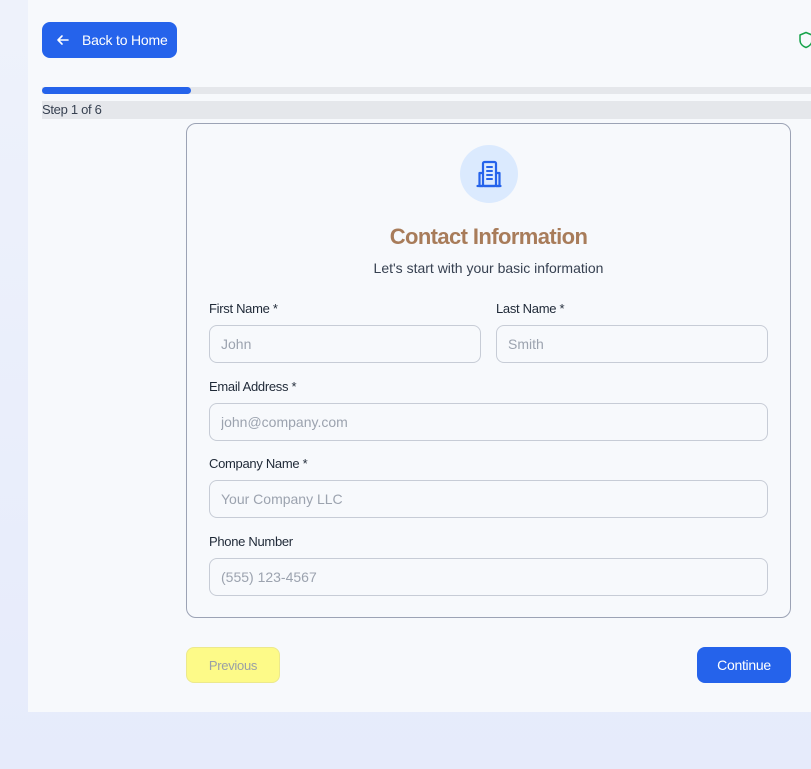 The width and height of the screenshot is (811, 769). I want to click on last-name-input, so click(632, 344).